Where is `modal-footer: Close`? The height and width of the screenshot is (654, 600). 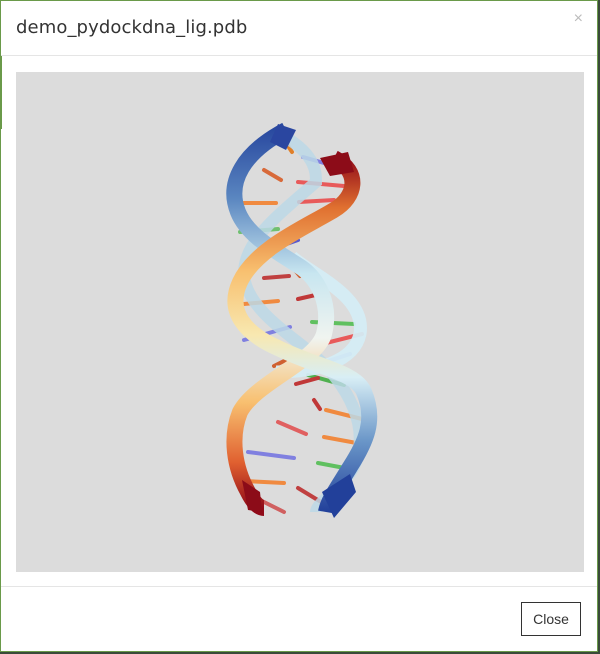 modal-footer: Close is located at coordinates (299, 619).